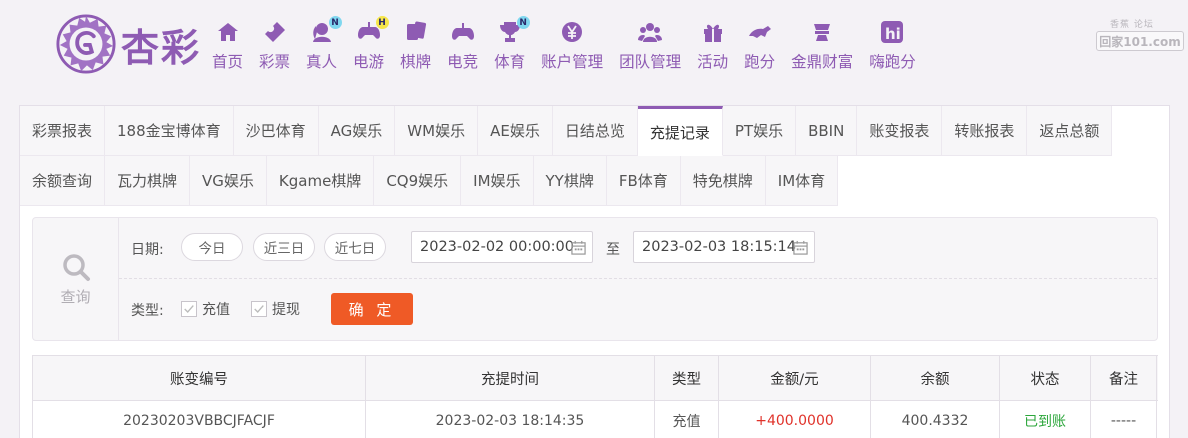 This screenshot has width=1188, height=438. What do you see at coordinates (169, 131) in the screenshot?
I see `tab-tabs_row1-1: 188金宝博体育` at bounding box center [169, 131].